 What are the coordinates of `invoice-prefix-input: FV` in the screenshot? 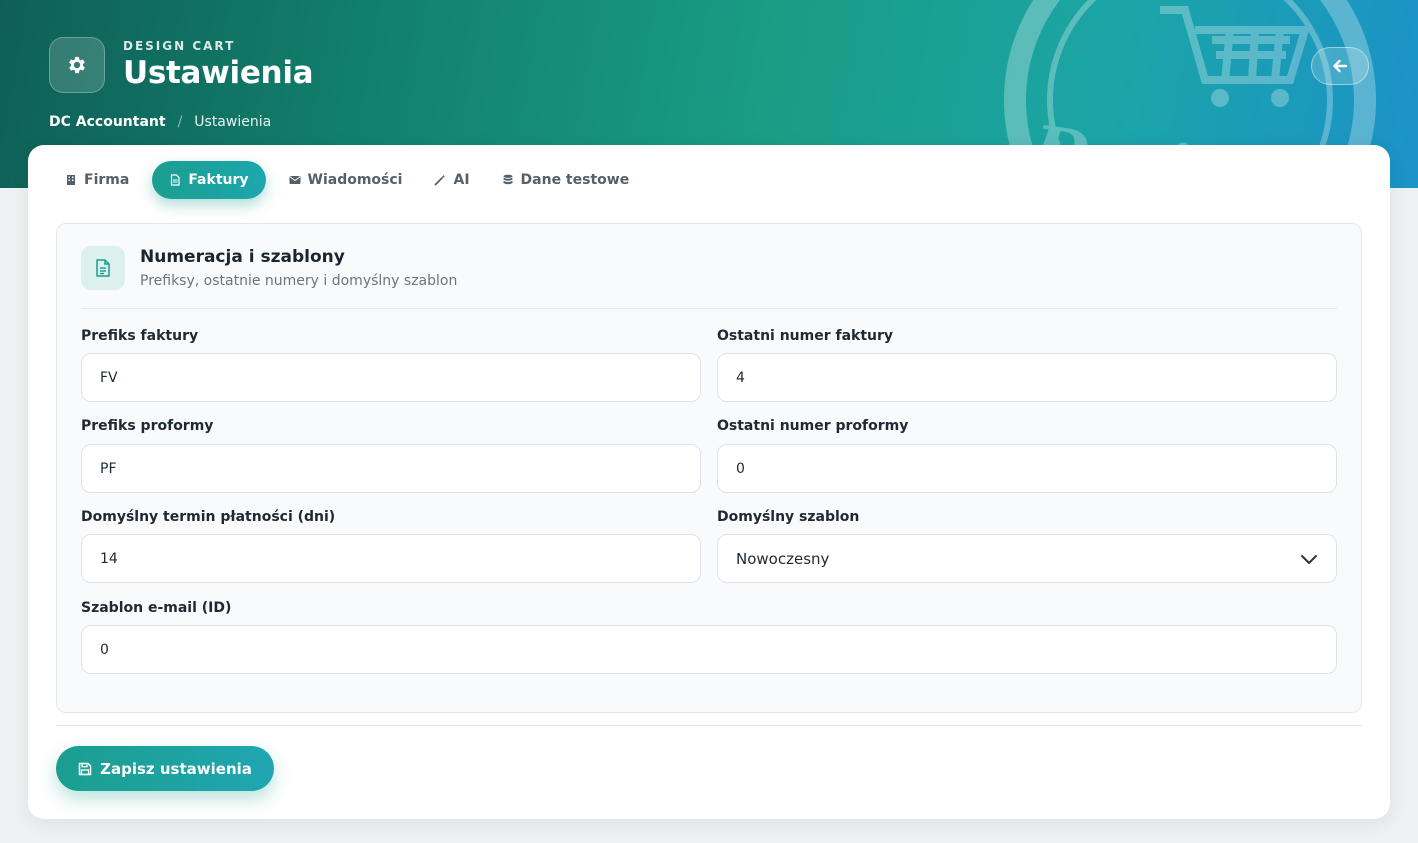 It's located at (391, 377).